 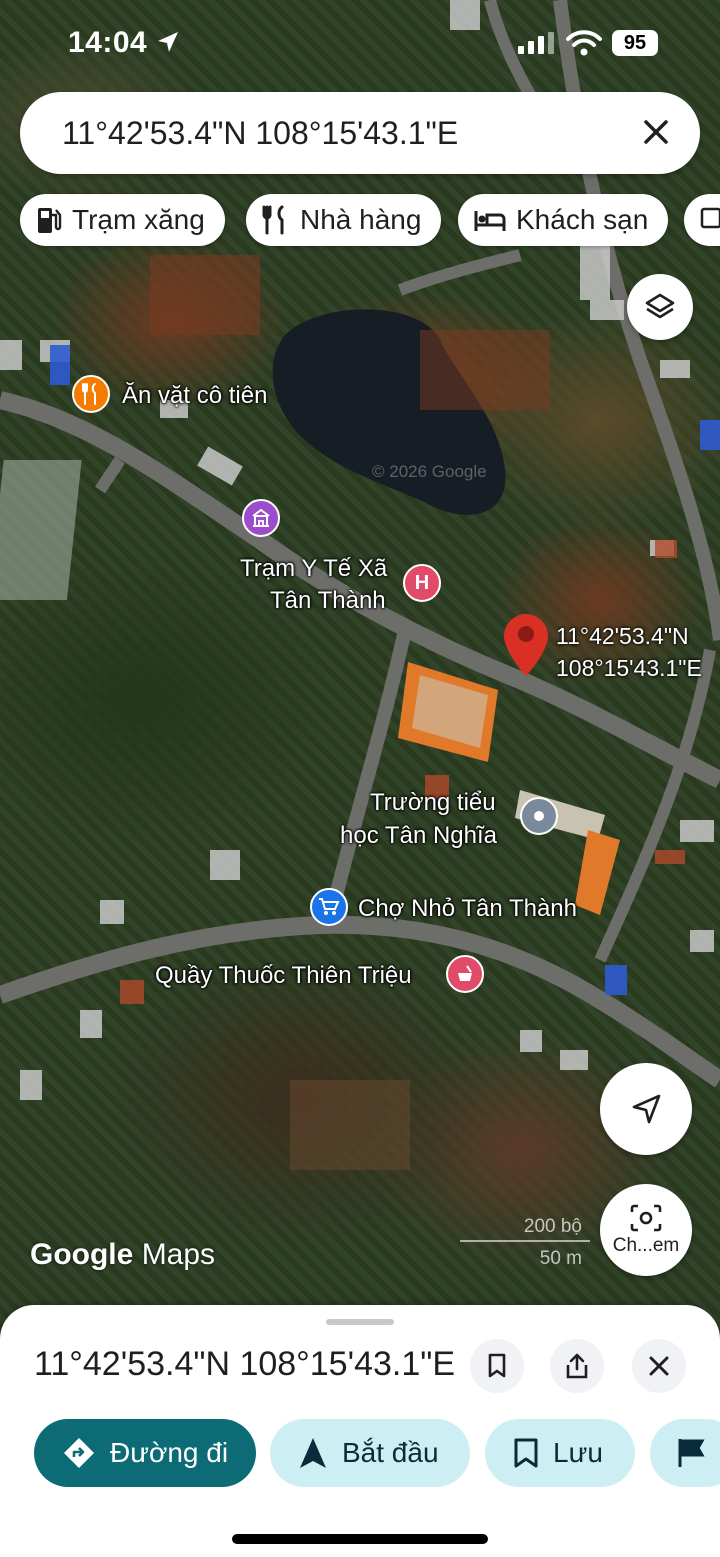 I want to click on label-flag-button, so click(x=685, y=1453).